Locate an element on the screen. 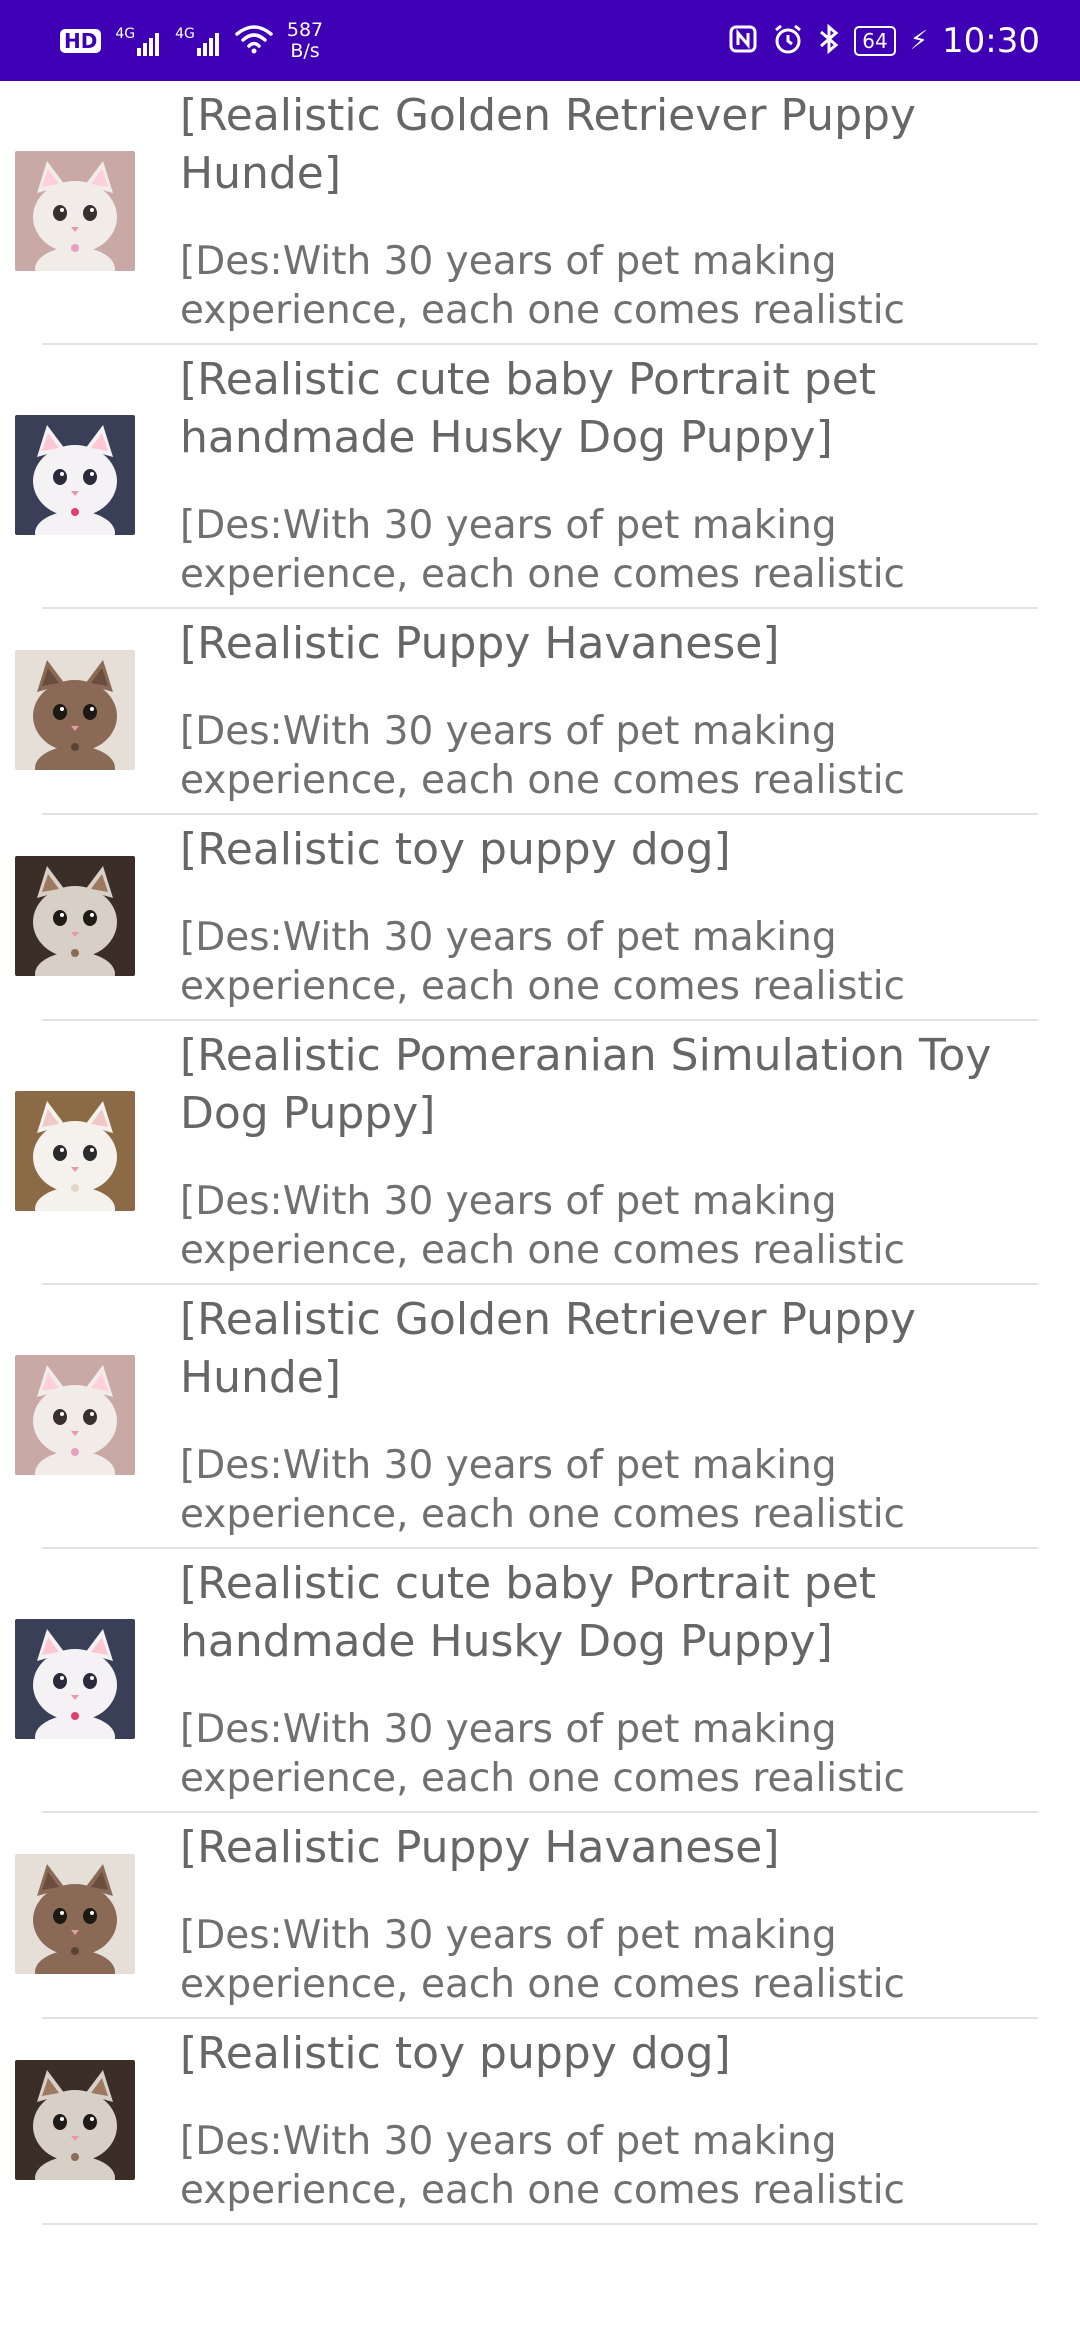 Image resolution: width=1080 pixels, height=2340 pixels. sim2-network-label: 4G is located at coordinates (185, 33).